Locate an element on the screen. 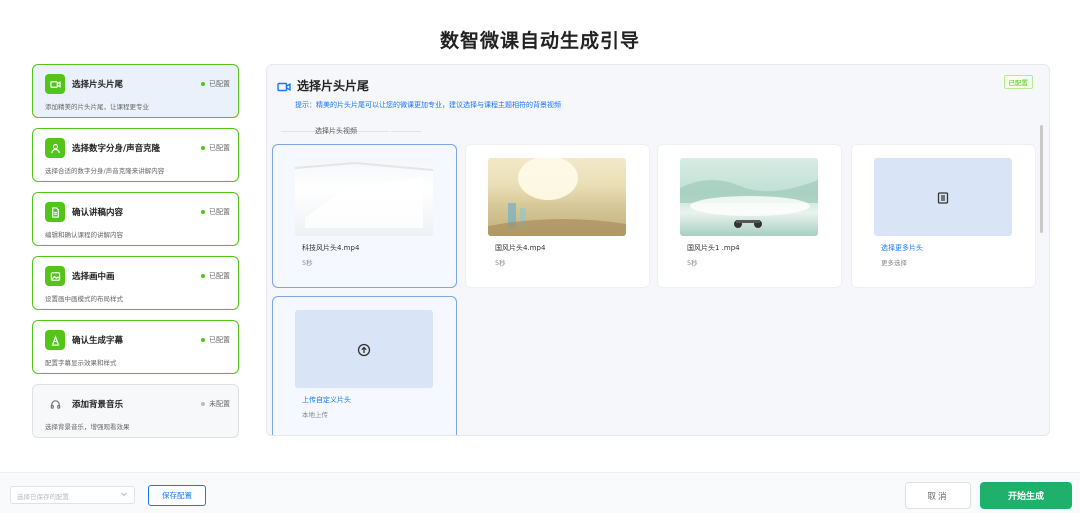  video-card-tech: 科技风片头4.mp4 5秒 is located at coordinates (364, 216).